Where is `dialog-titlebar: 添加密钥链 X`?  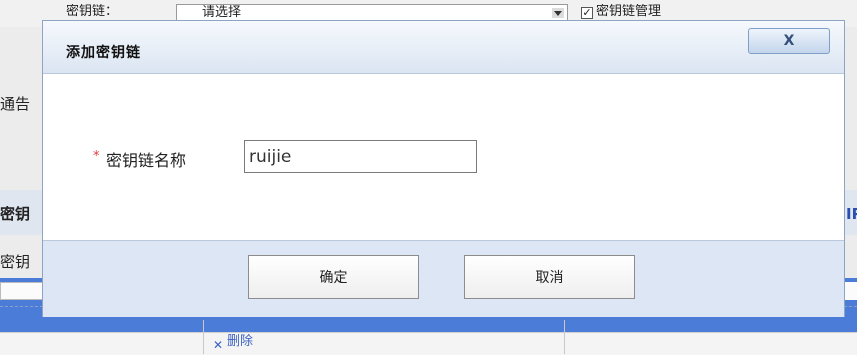
dialog-titlebar: 添加密钥链 X is located at coordinates (443, 47).